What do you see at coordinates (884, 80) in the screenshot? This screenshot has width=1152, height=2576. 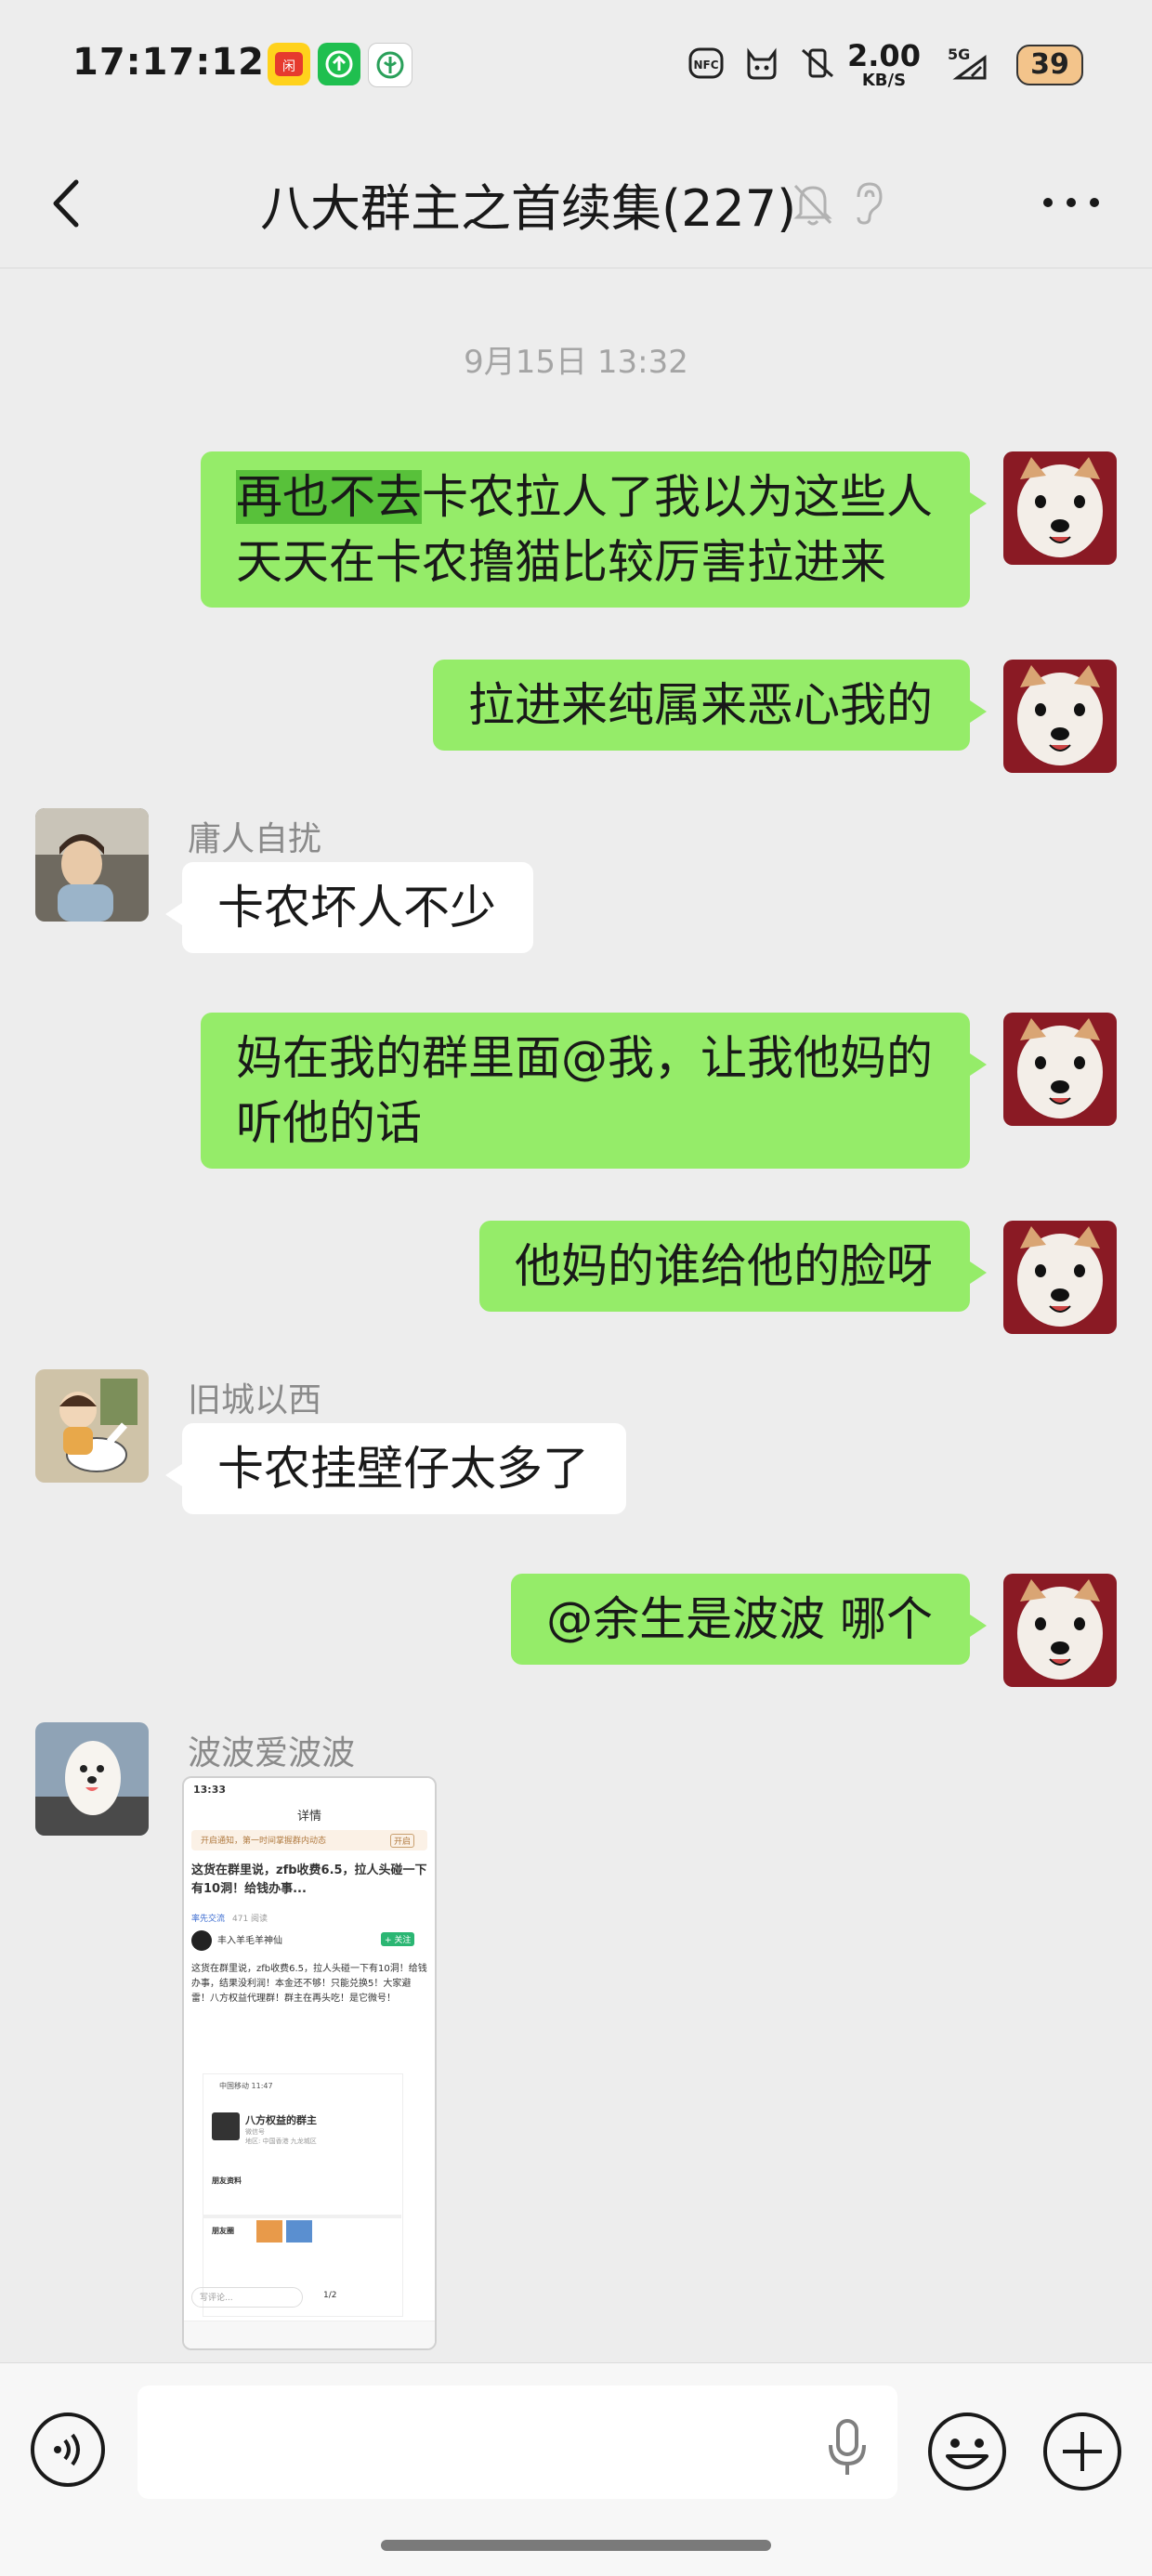 I see `net-speed-unit: KB/S` at bounding box center [884, 80].